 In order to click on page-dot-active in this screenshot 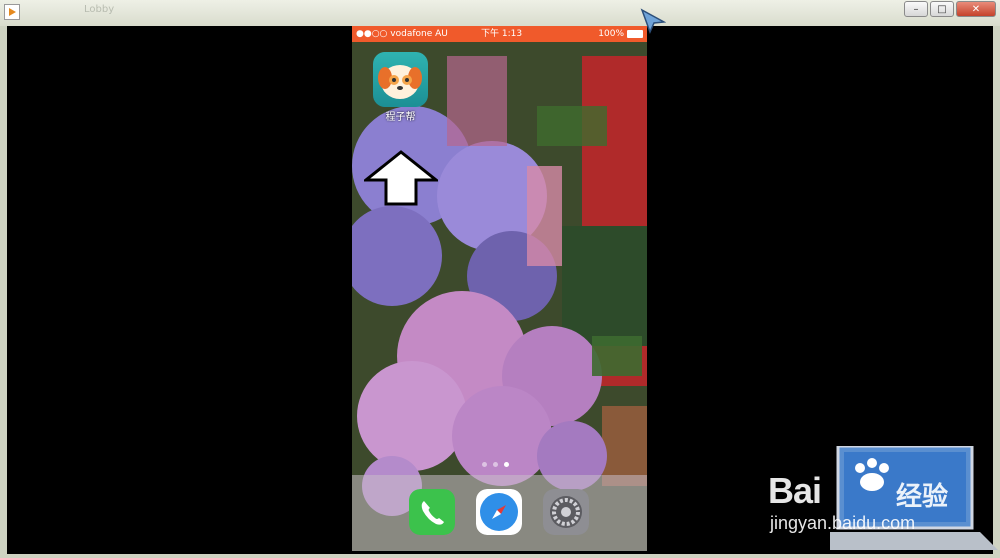, I will do `click(506, 464)`.